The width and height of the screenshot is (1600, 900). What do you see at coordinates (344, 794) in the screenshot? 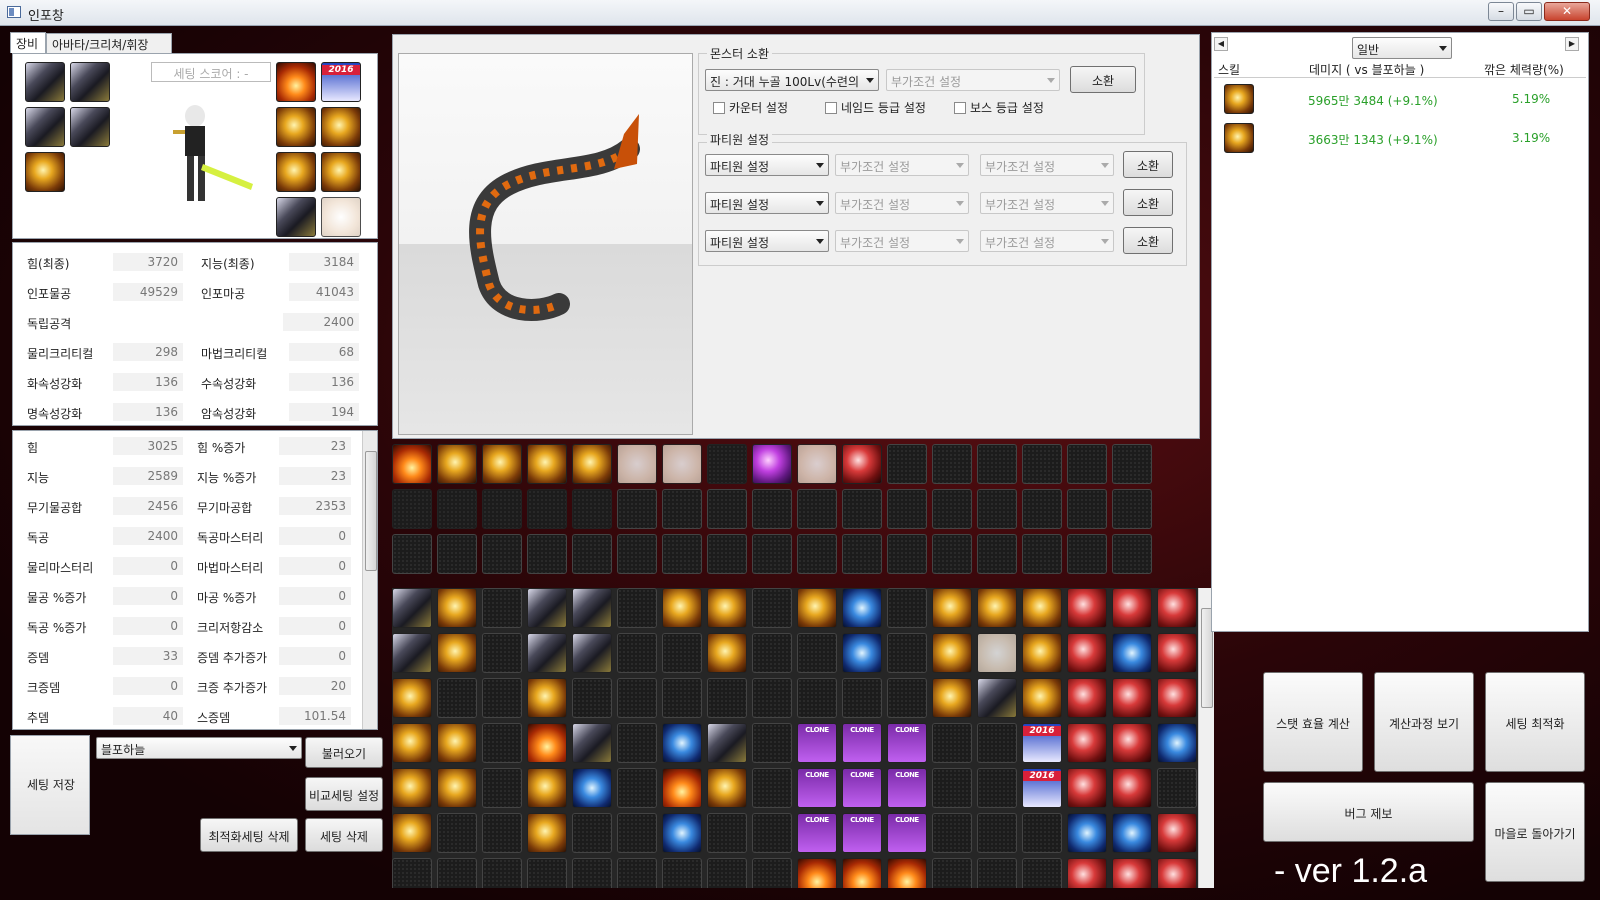
I see `compare-setting-button: 비교세팅 설정` at bounding box center [344, 794].